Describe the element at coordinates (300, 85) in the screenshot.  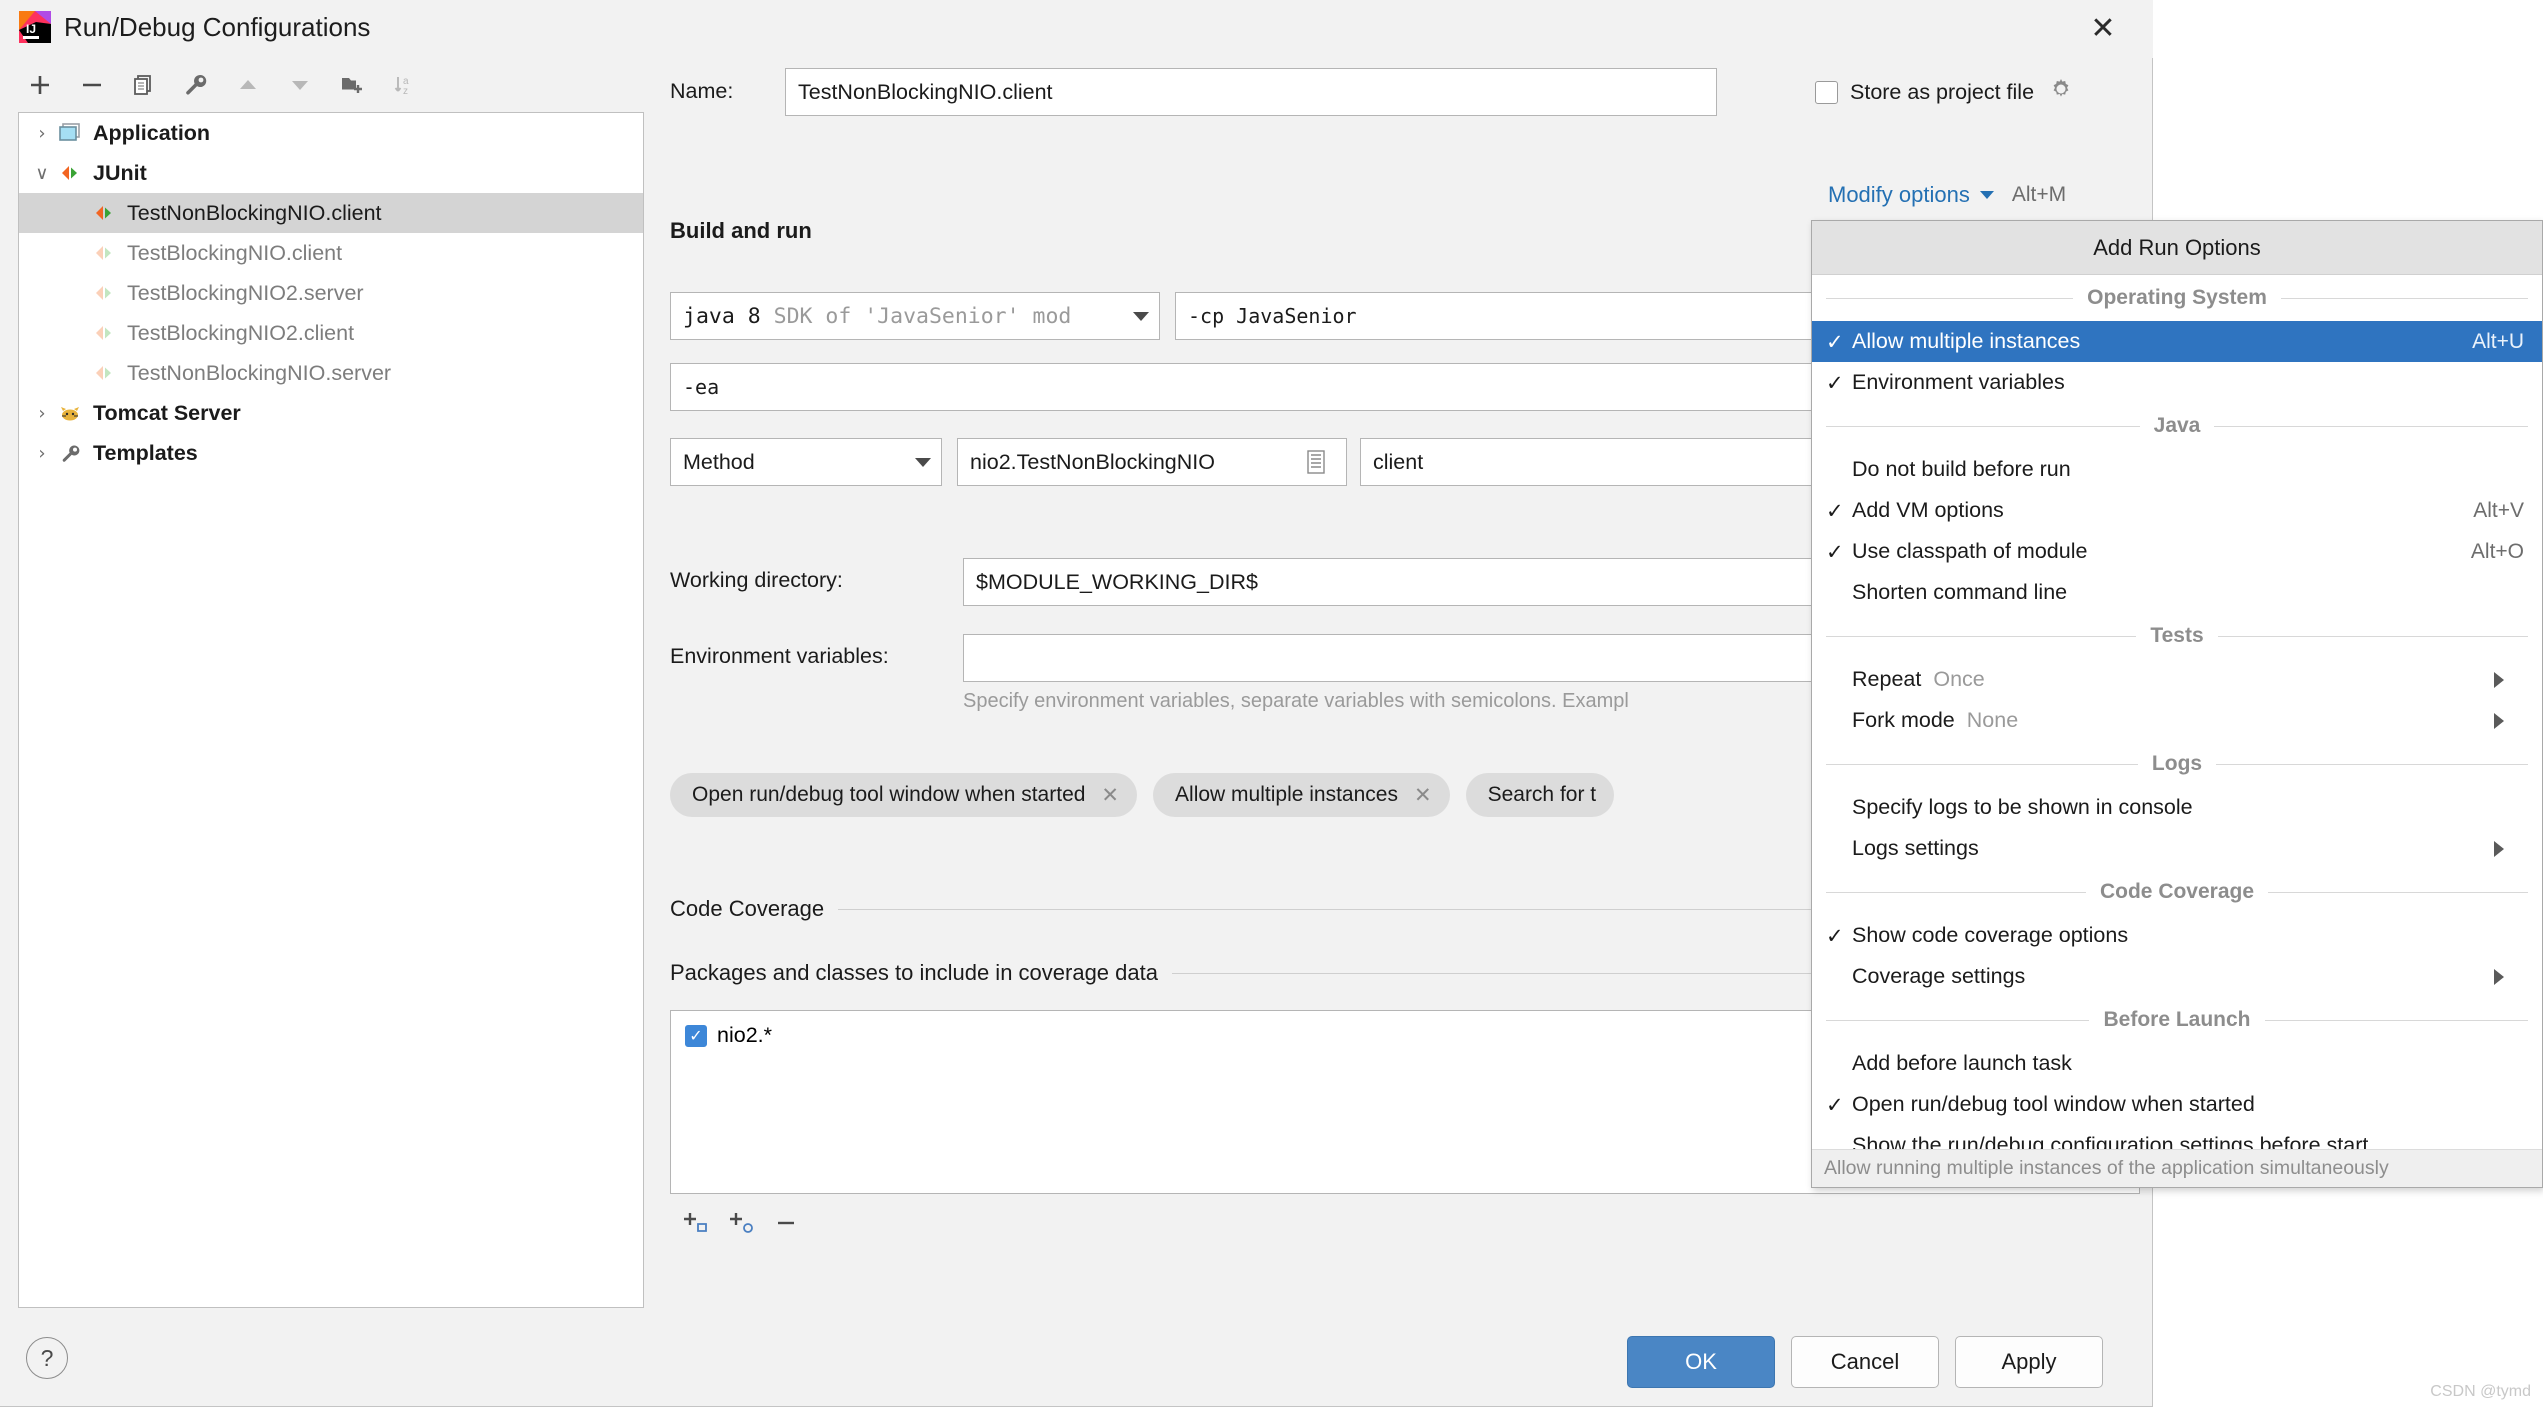
I see `move-down-triangle-down-icon` at that location.